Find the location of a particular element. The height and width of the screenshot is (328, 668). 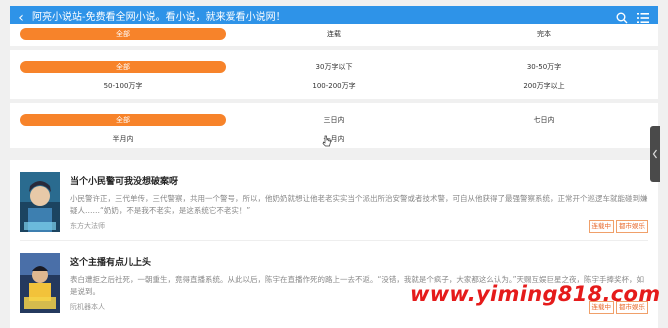

filter-words-30-50: 30-50万字 is located at coordinates (544, 67).